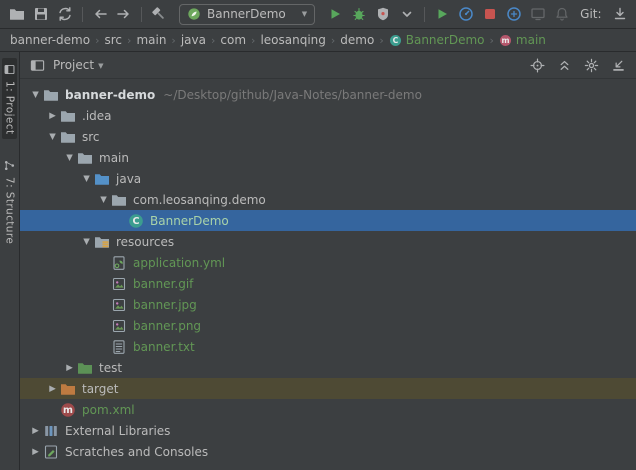  What do you see at coordinates (466, 14) in the screenshot?
I see `profiler-button` at bounding box center [466, 14].